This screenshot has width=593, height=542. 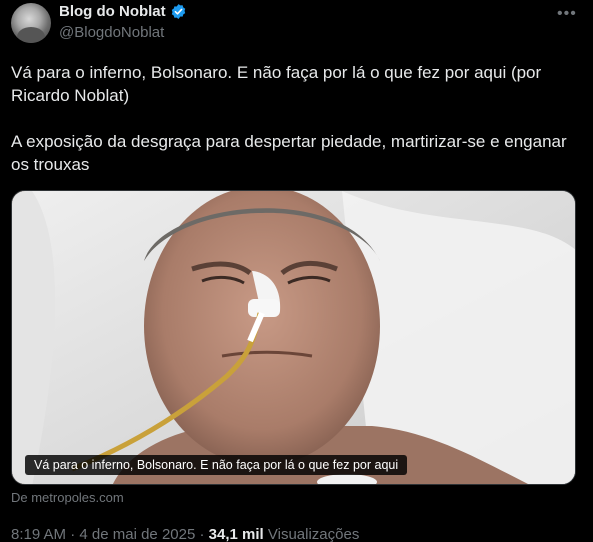 What do you see at coordinates (112, 11) in the screenshot?
I see `author-name: Blog do Noblat` at bounding box center [112, 11].